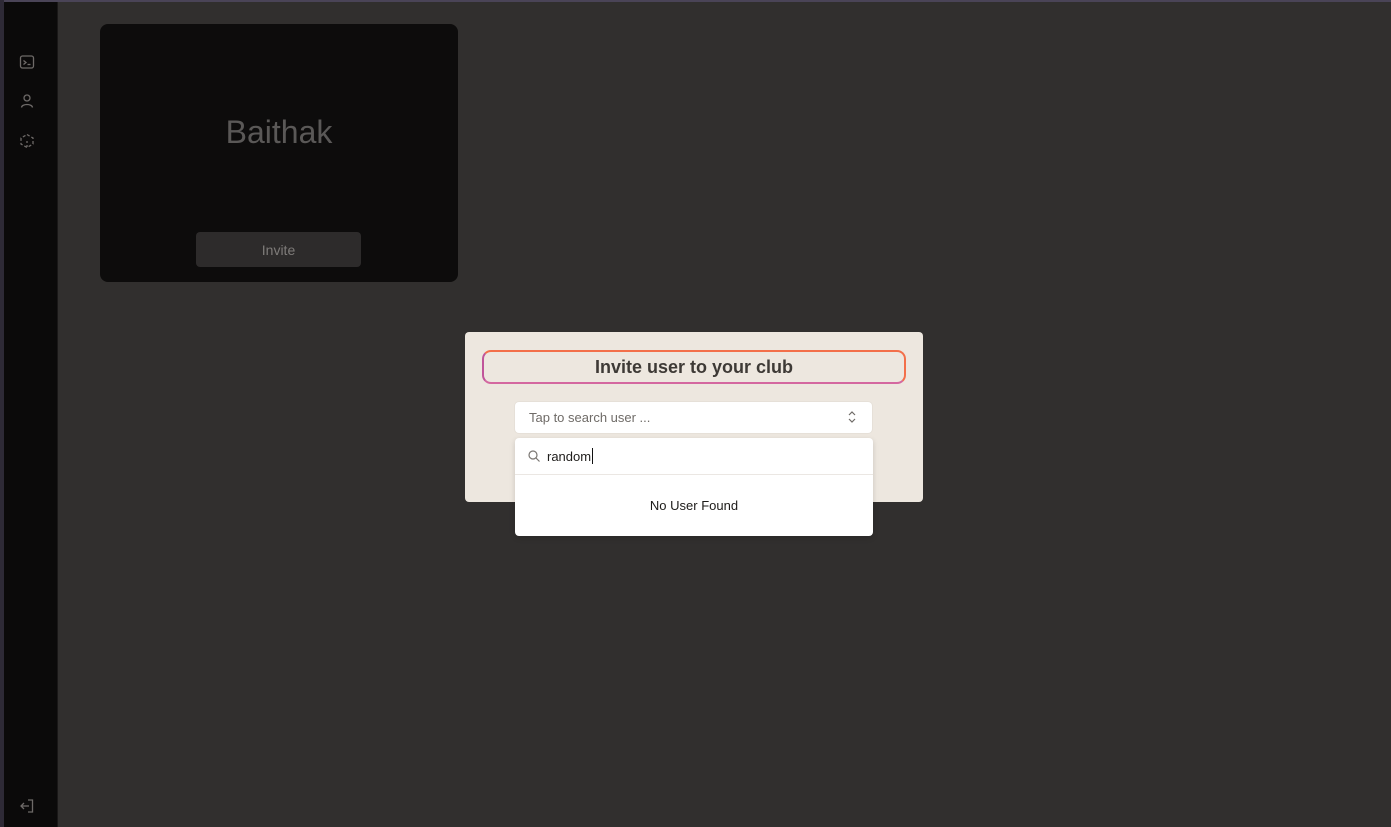 The image size is (1391, 827). What do you see at coordinates (27, 806) in the screenshot?
I see `logout-icon` at bounding box center [27, 806].